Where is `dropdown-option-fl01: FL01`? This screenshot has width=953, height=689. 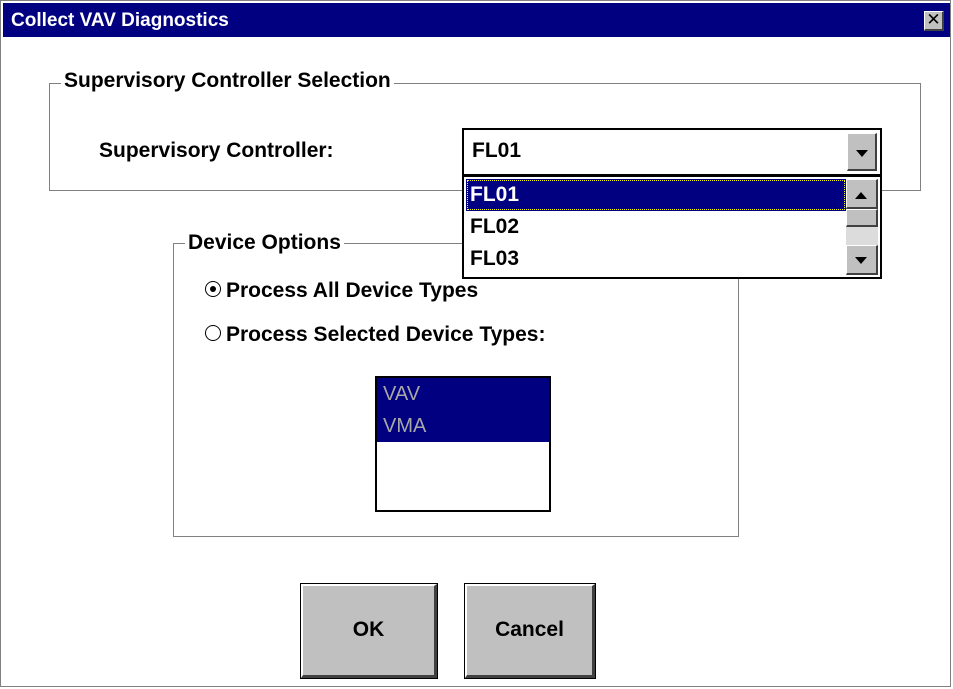
dropdown-option-fl01: FL01 is located at coordinates (656, 195).